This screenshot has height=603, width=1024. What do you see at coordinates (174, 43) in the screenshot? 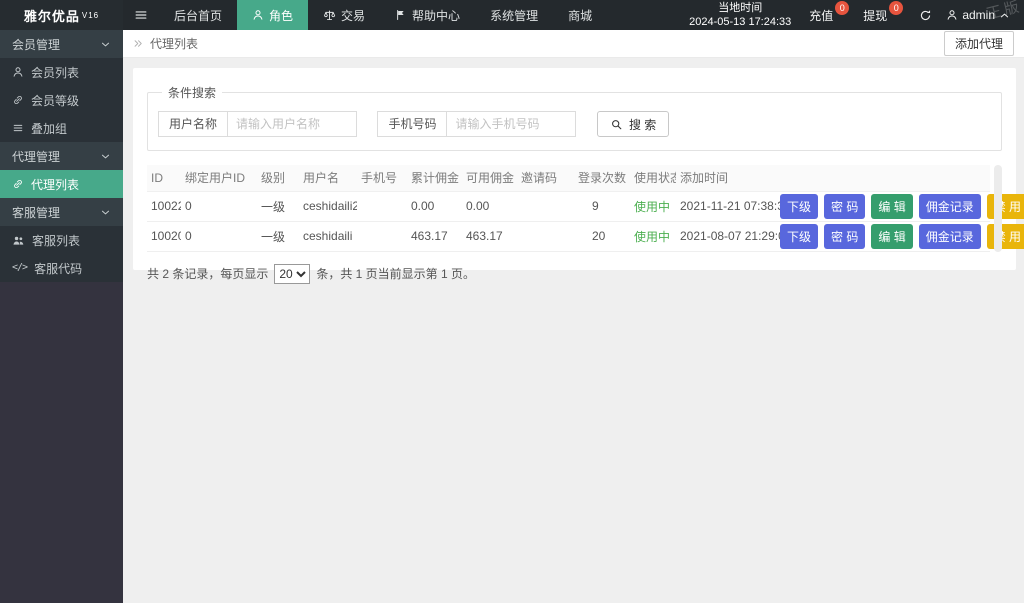
I see `breadcrumb: 代理列表` at bounding box center [174, 43].